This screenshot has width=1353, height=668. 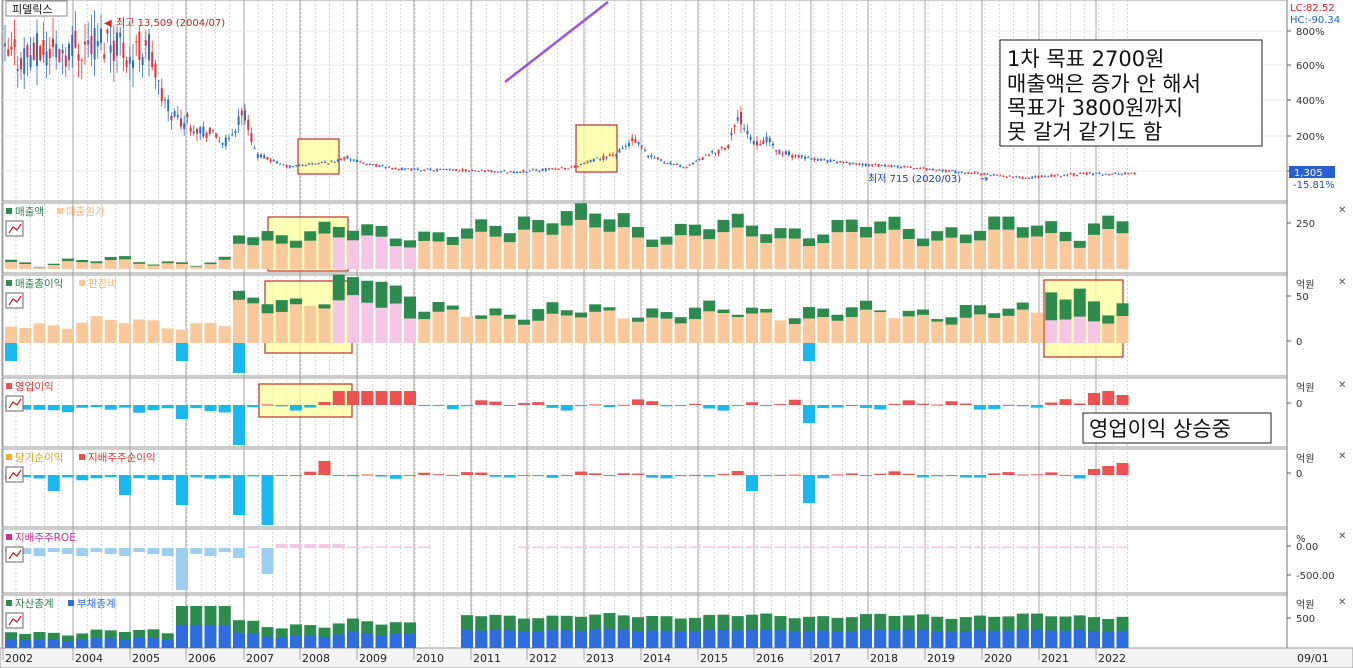 What do you see at coordinates (1095, 108) in the screenshot?
I see `note-line-3: 목표가 3800원까지` at bounding box center [1095, 108].